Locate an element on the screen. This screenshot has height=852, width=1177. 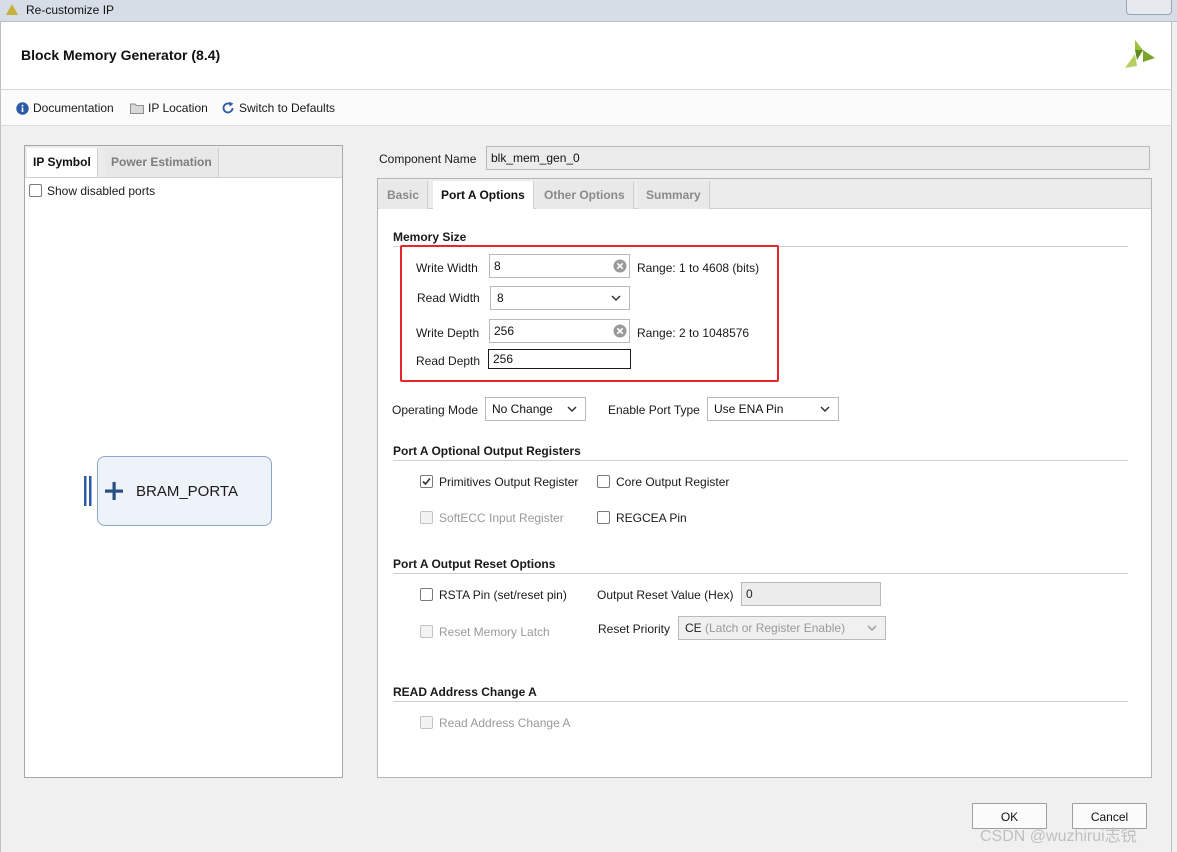
checkmark-icon is located at coordinates (426, 481).